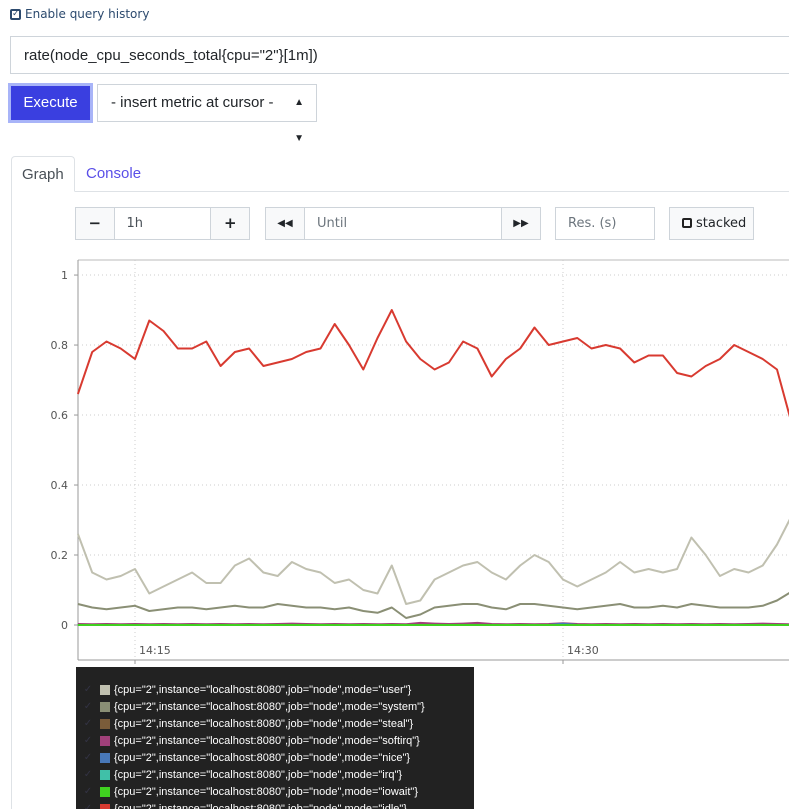 Image resolution: width=789 pixels, height=809 pixels. I want to click on x-tick-label: 14:30, so click(583, 650).